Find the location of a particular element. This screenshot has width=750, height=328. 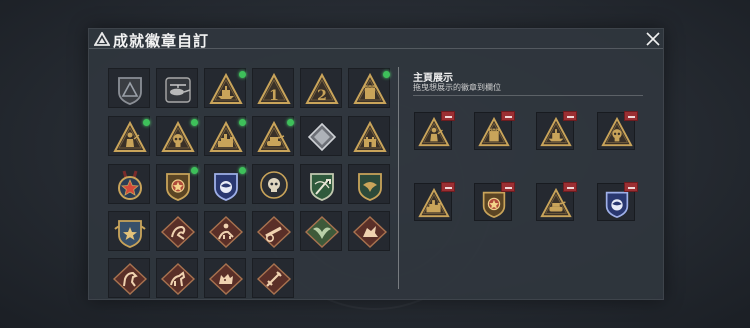

soldier-triangle-badge is located at coordinates (130, 136).